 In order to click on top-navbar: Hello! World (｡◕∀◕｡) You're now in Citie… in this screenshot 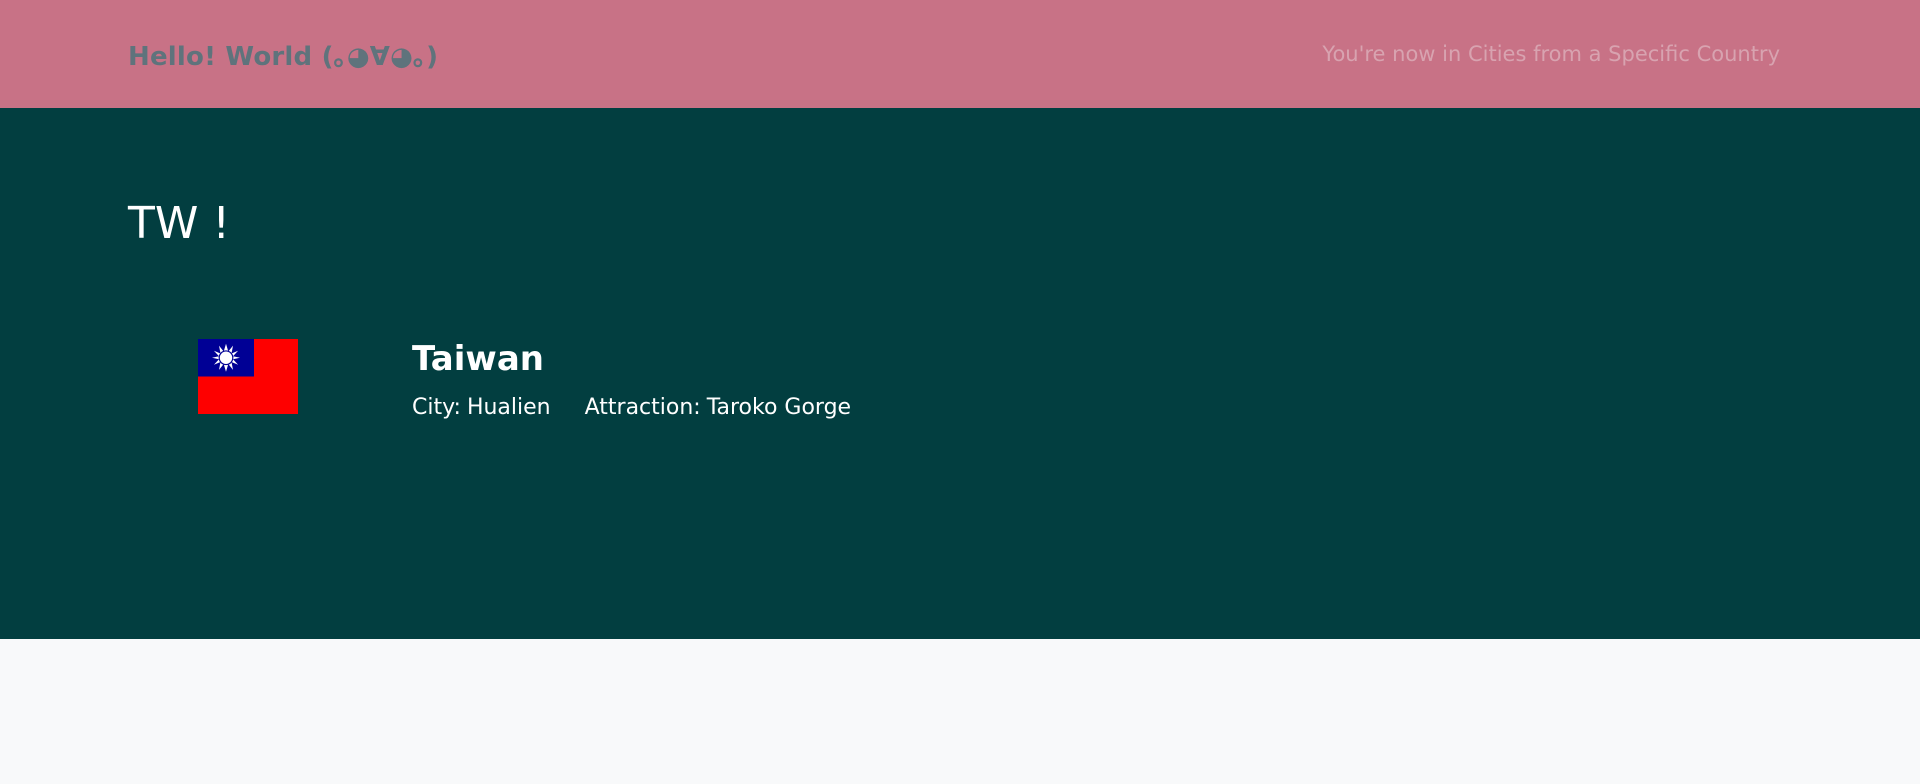, I will do `click(960, 54)`.